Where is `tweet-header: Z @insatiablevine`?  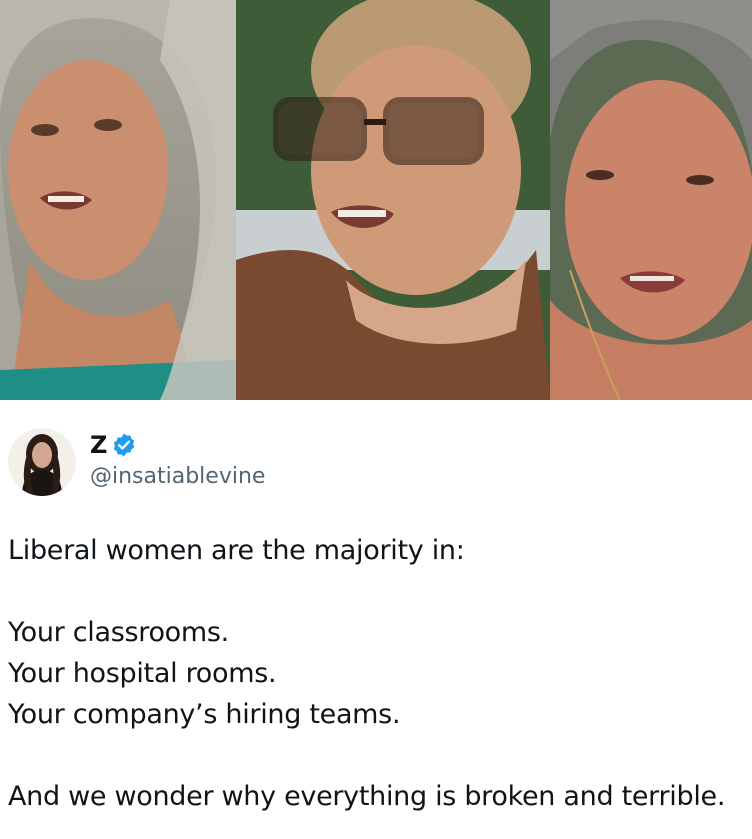 tweet-header: Z @insatiablevine is located at coordinates (136, 462).